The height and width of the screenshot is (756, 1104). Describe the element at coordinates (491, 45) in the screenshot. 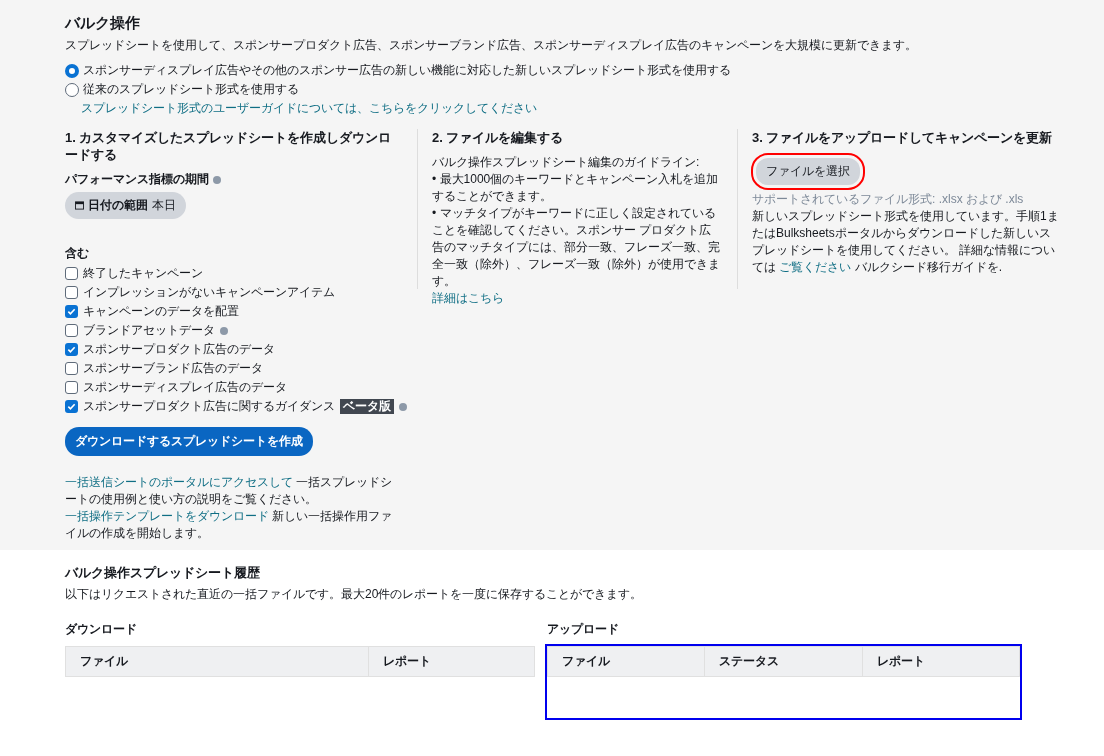

I see `page-description: スプレッドシートを使用して、スポンサープロダクト広告、スポンサーブランド広告、スポンサーディスプレイ広告のキャンペーンを大規模に更新できます。` at that location.